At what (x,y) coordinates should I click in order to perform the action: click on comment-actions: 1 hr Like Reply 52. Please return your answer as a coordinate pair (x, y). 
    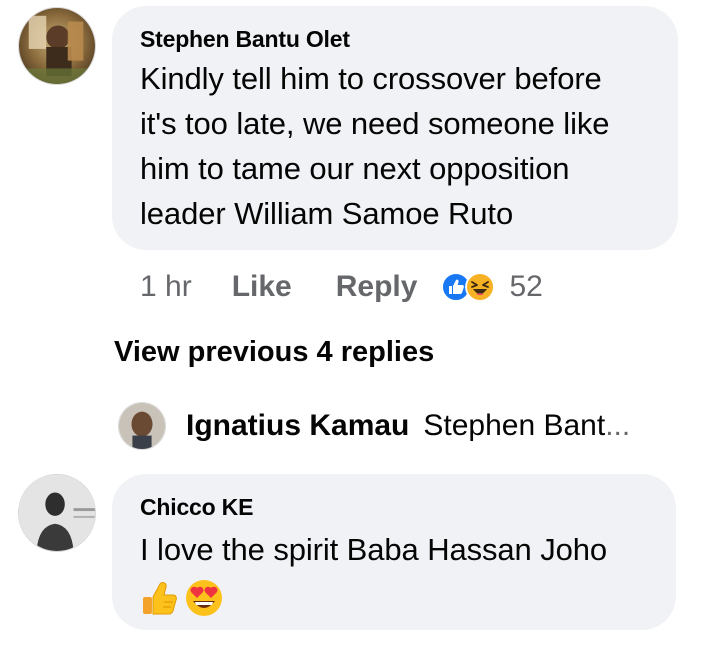
    Looking at the image, I should click on (341, 287).